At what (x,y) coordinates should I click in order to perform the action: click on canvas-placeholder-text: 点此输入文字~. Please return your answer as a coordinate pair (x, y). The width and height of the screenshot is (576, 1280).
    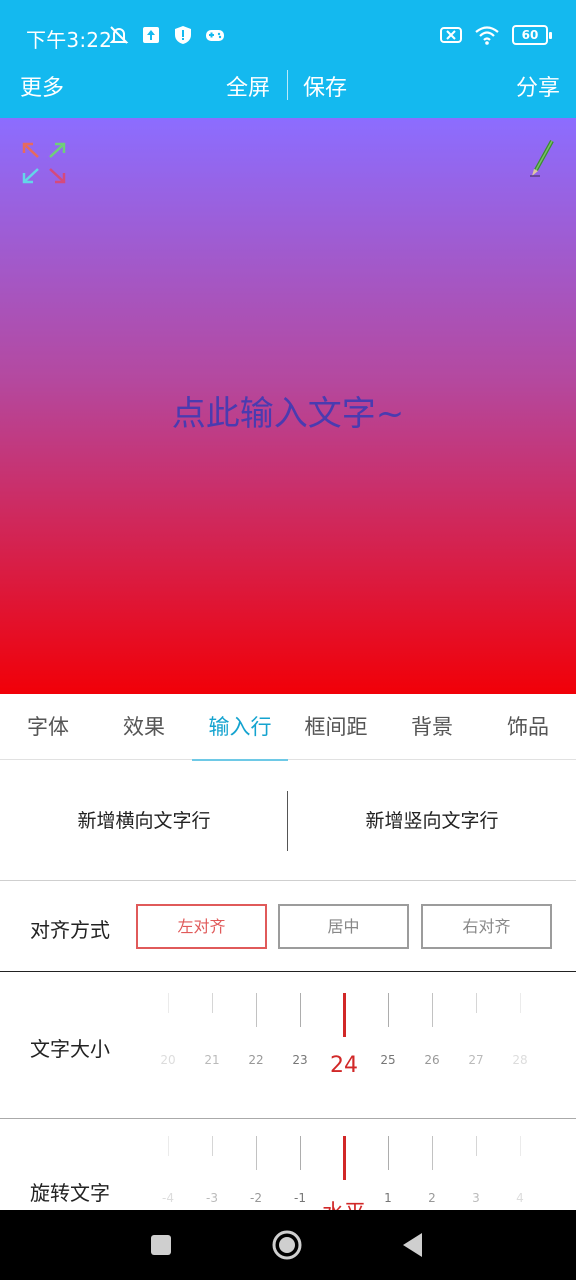
    Looking at the image, I should click on (288, 410).